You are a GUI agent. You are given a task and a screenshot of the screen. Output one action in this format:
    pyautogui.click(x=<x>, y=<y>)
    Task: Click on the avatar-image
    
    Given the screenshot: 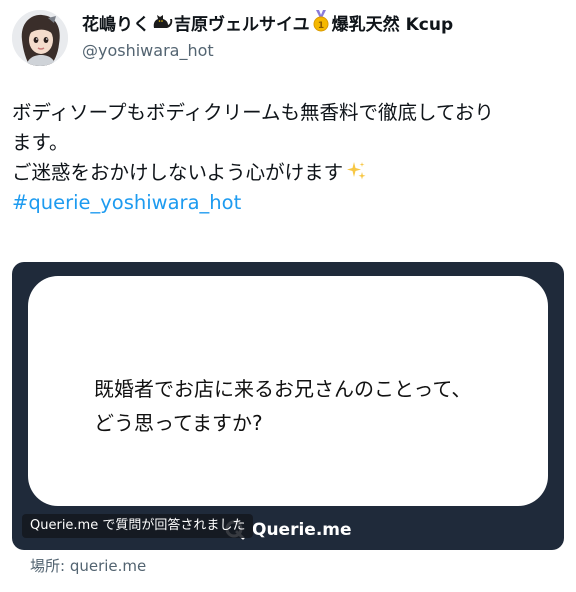 What is the action you would take?
    pyautogui.click(x=40, y=38)
    